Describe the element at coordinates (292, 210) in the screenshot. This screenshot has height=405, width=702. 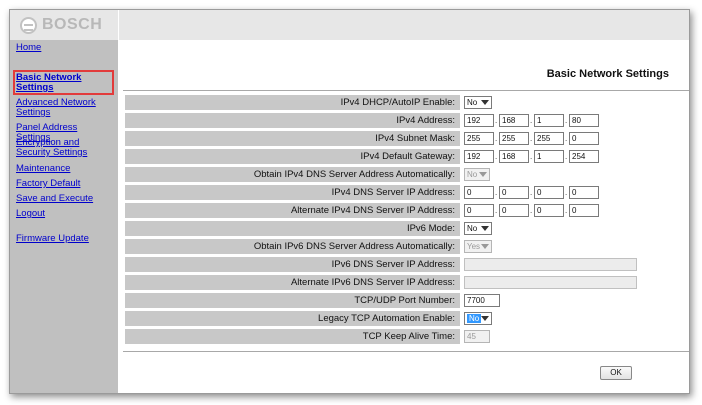
I see `field-label: Alternate IPv4 DNS Server IP Address:` at that location.